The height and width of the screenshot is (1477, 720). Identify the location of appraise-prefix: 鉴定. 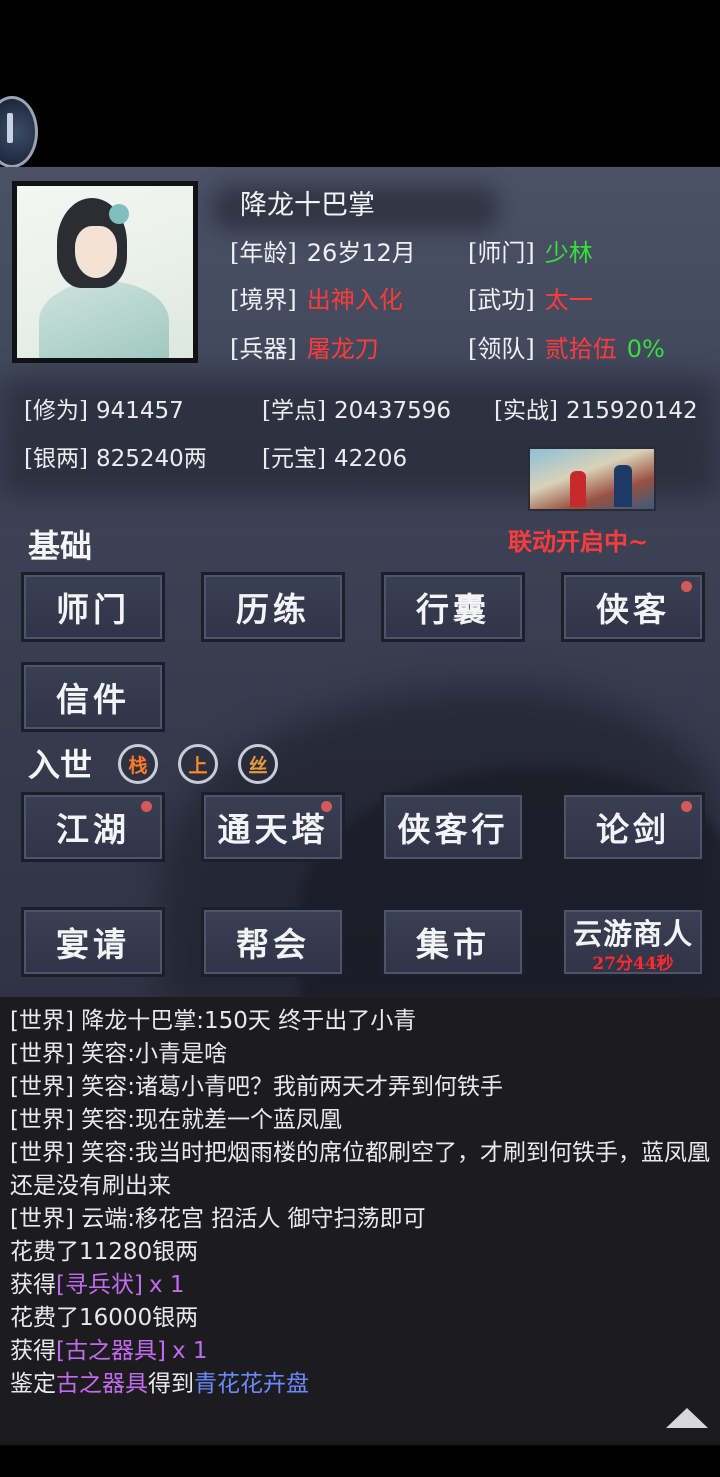
(33, 1384).